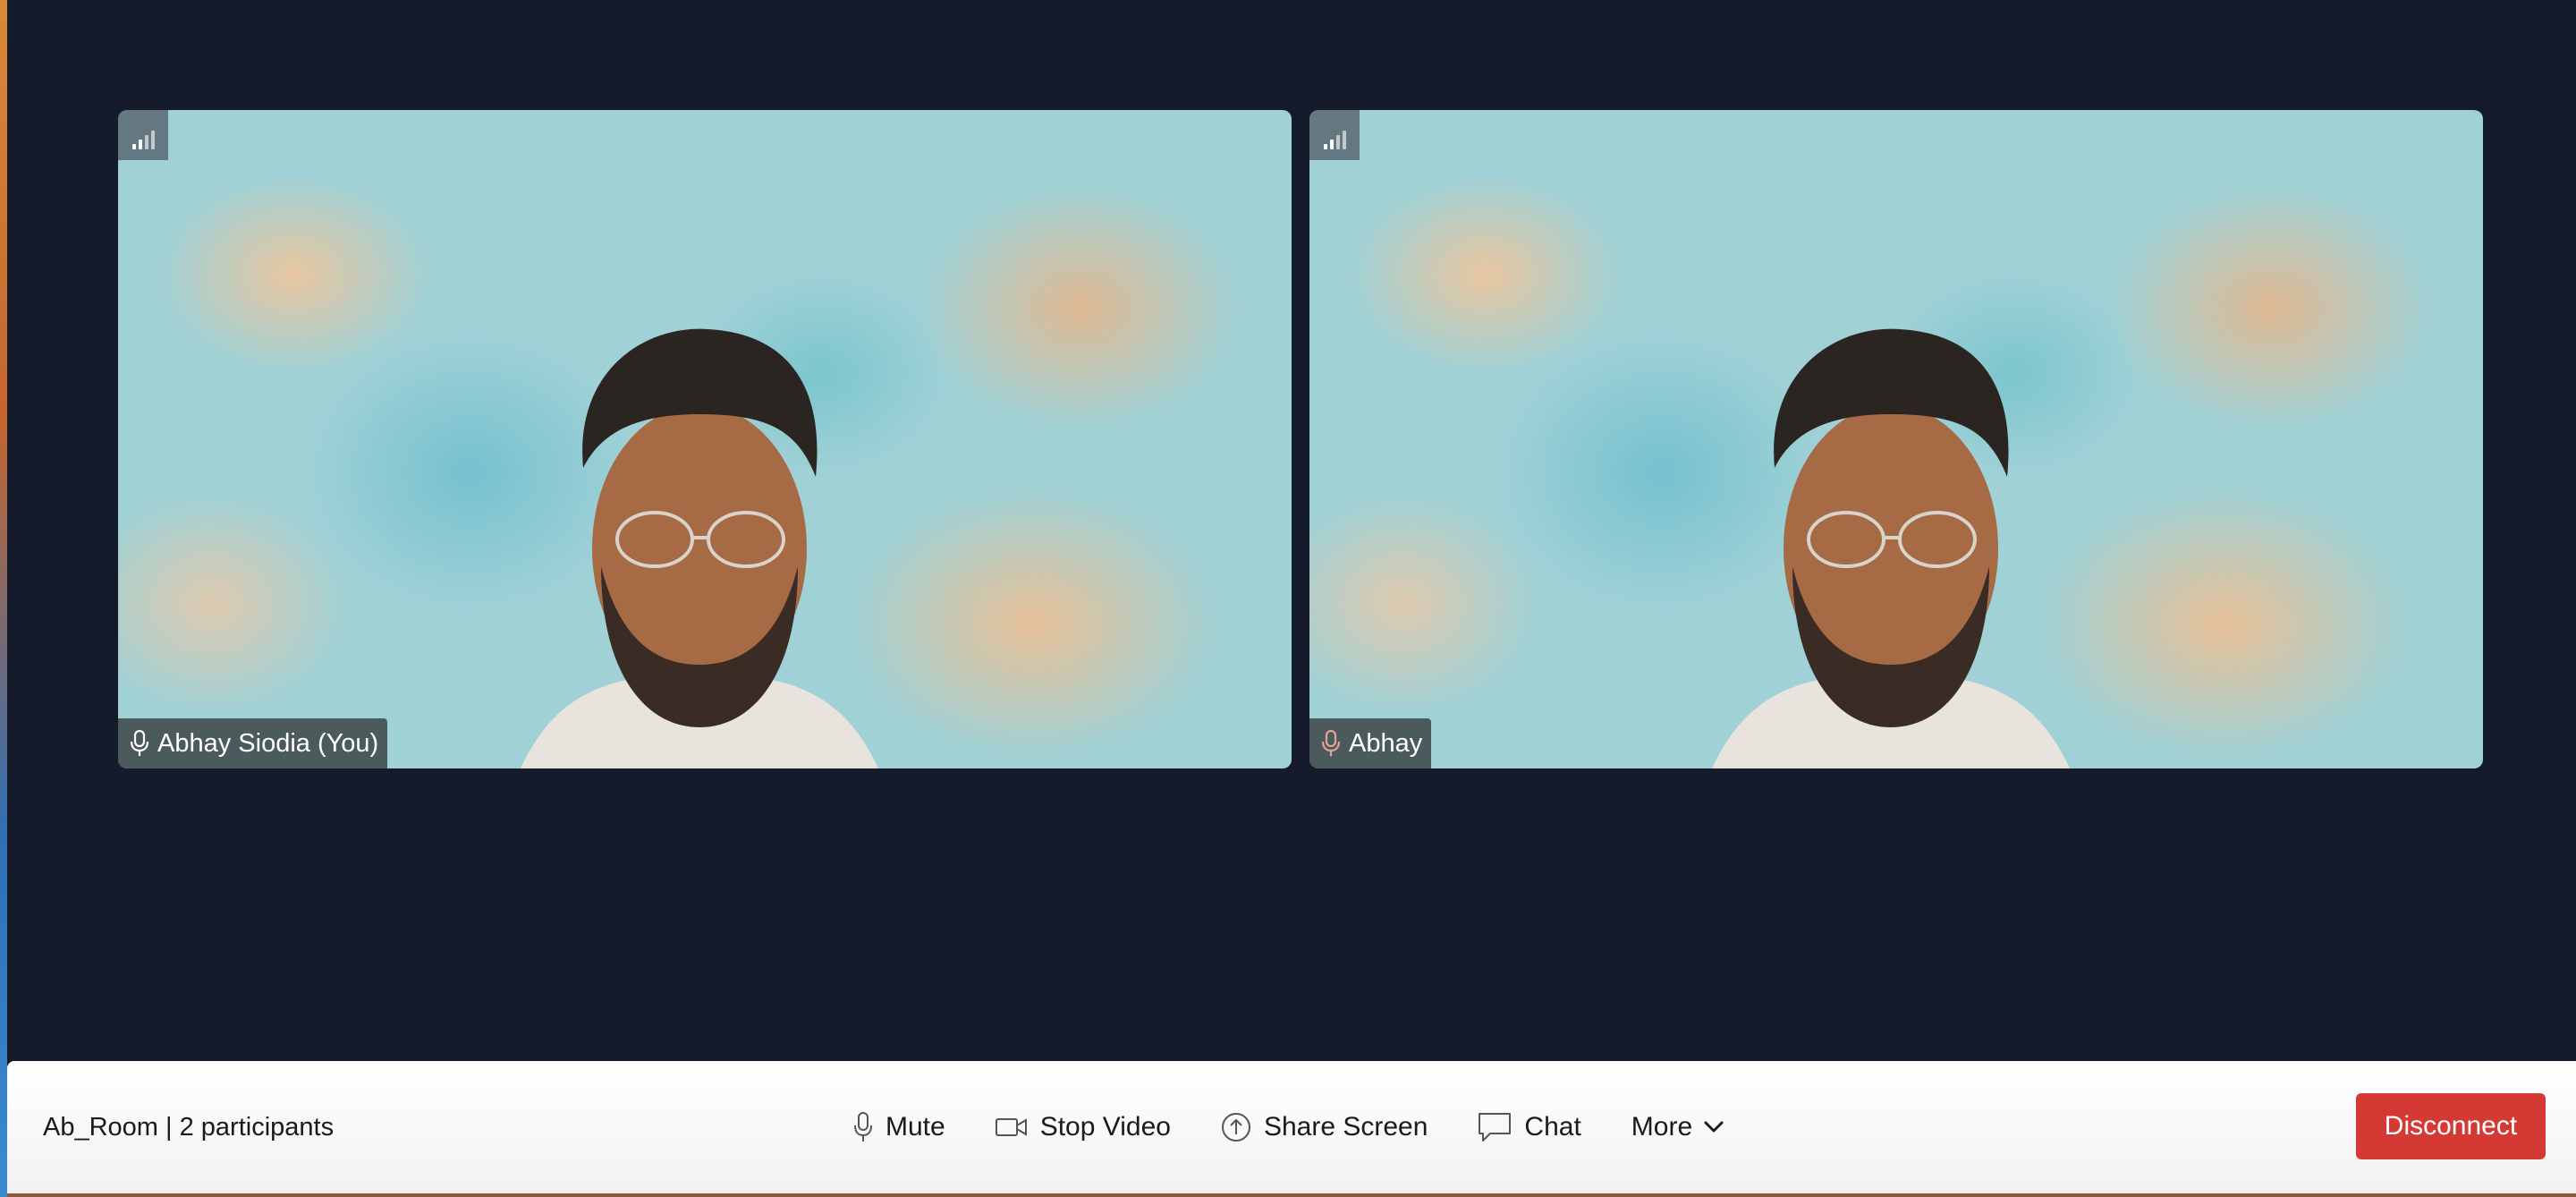 The image size is (2576, 1197). I want to click on call-controls: Mute Stop Video Share Screen Chat More, so click(1299, 1127).